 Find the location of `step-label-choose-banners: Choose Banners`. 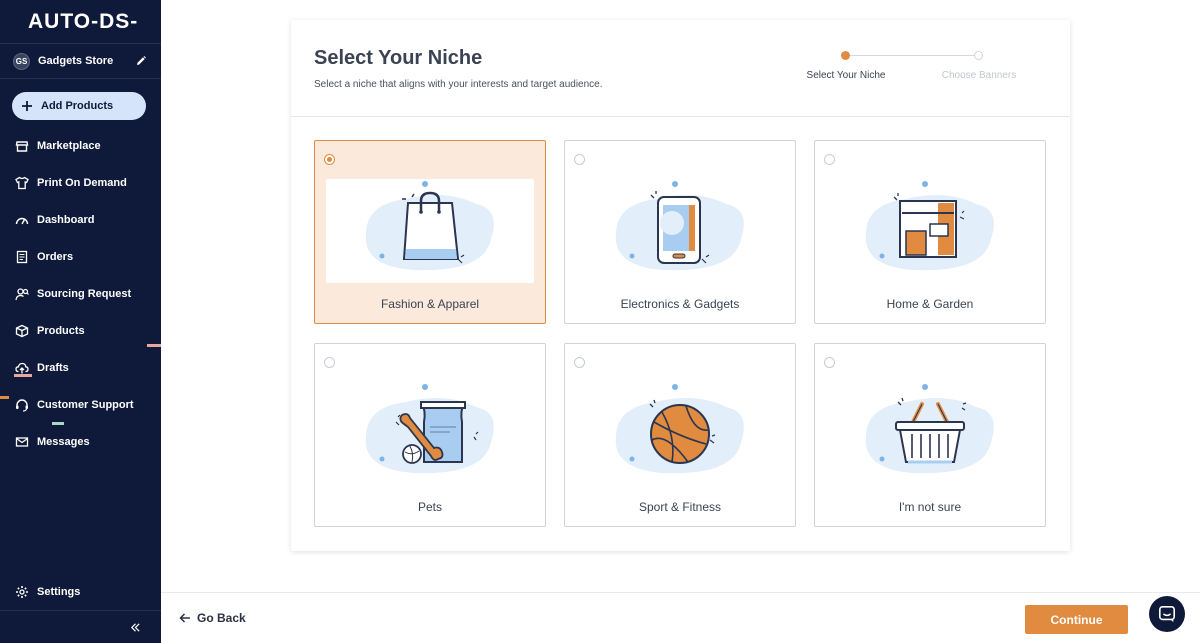

step-label-choose-banners: Choose Banners is located at coordinates (979, 75).